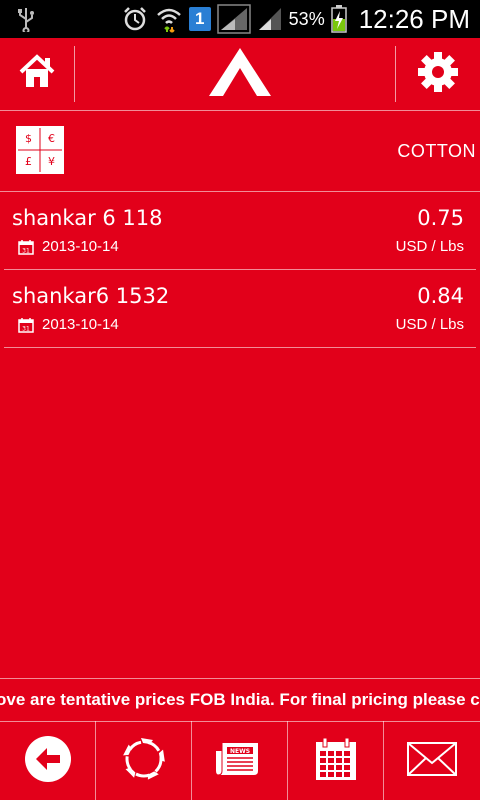  What do you see at coordinates (51, 161) in the screenshot?
I see `currency-yen: ¥` at bounding box center [51, 161].